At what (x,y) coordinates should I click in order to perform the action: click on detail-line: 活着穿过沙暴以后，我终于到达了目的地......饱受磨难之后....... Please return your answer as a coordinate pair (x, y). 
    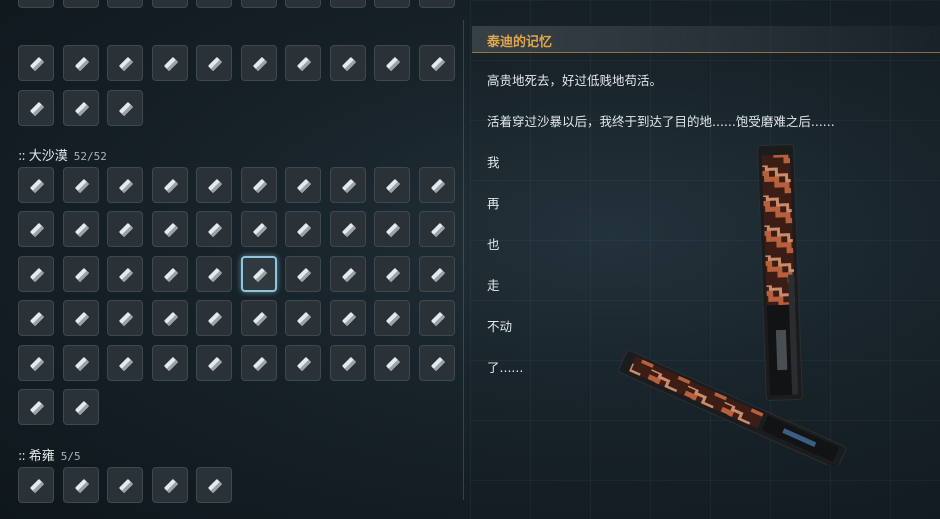
    Looking at the image, I should click on (661, 121).